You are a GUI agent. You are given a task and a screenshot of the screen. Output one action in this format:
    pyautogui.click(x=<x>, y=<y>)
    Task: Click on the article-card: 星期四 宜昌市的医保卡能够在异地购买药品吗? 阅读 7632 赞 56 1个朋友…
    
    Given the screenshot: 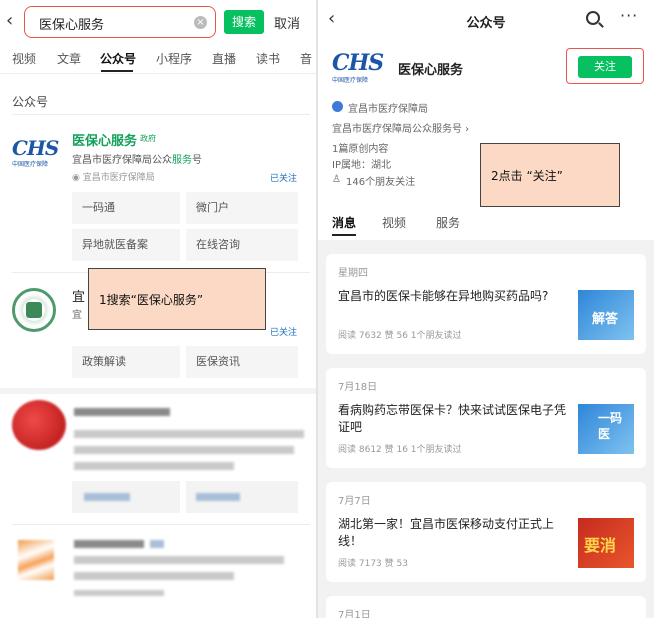 What is the action you would take?
    pyautogui.click(x=486, y=304)
    